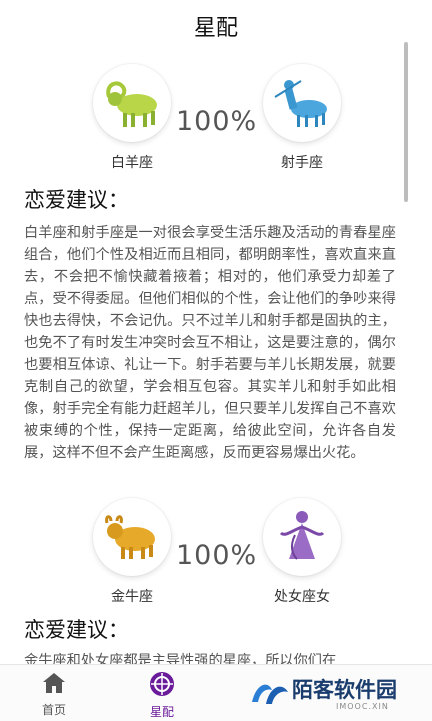 This screenshot has height=721, width=432. I want to click on page-title: 星配, so click(216, 26).